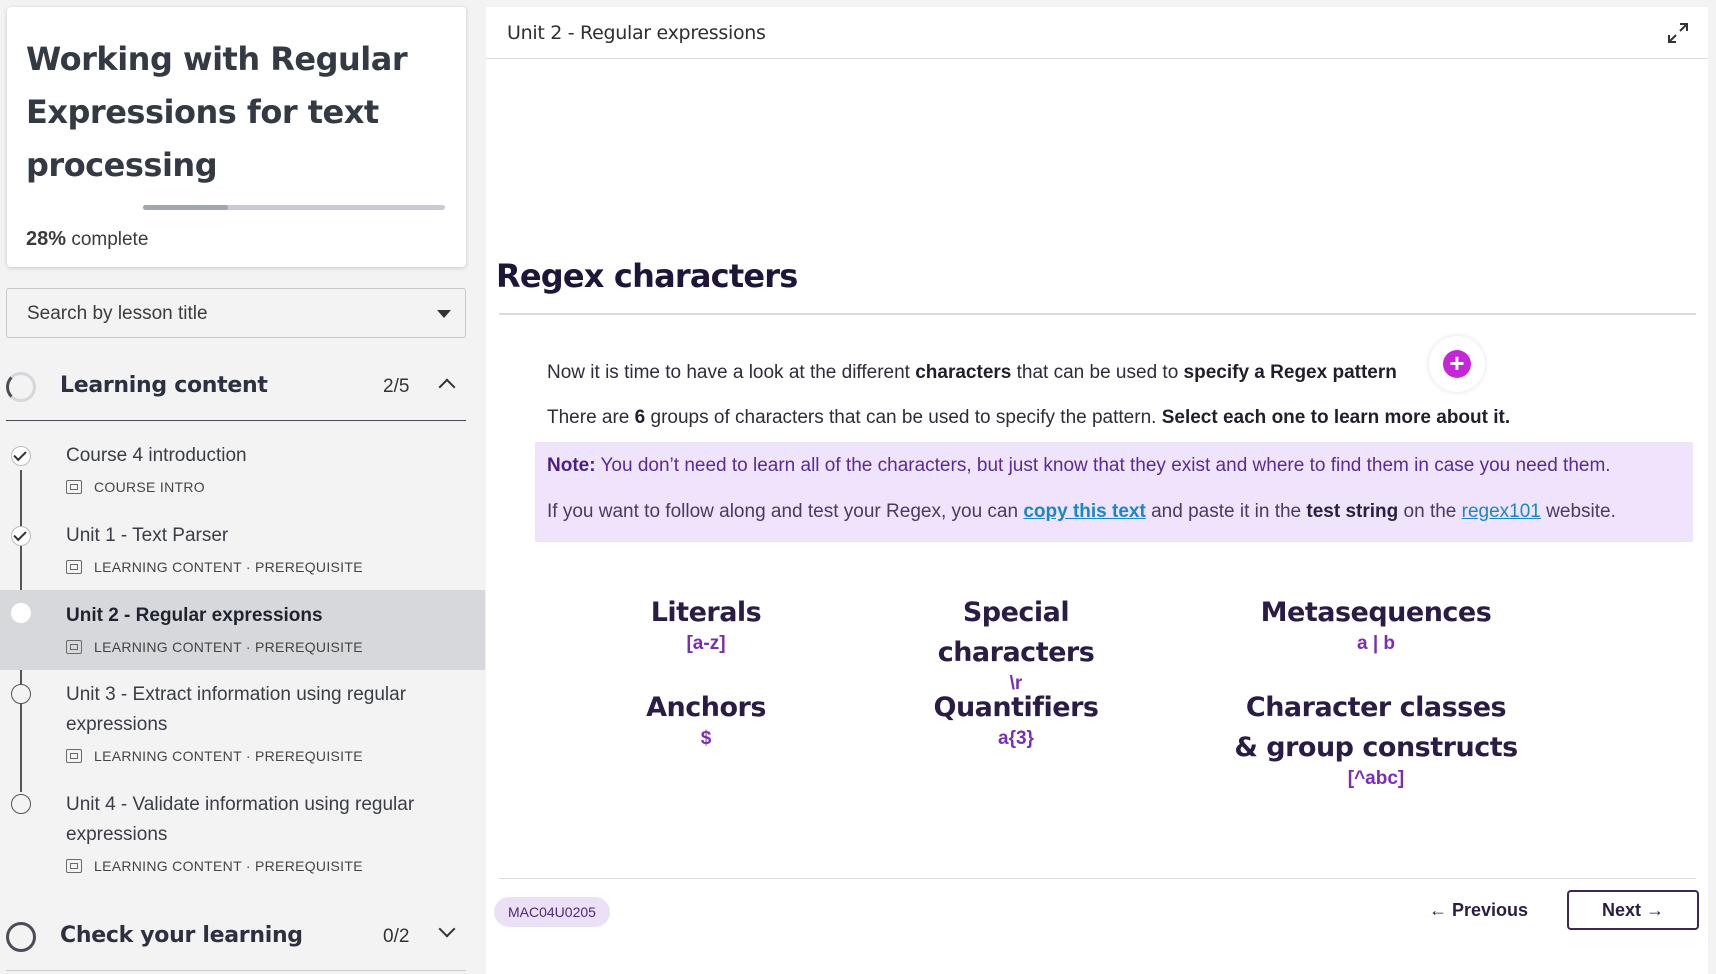 The image size is (1716, 974). What do you see at coordinates (444, 314) in the screenshot?
I see `caret-down-icon` at bounding box center [444, 314].